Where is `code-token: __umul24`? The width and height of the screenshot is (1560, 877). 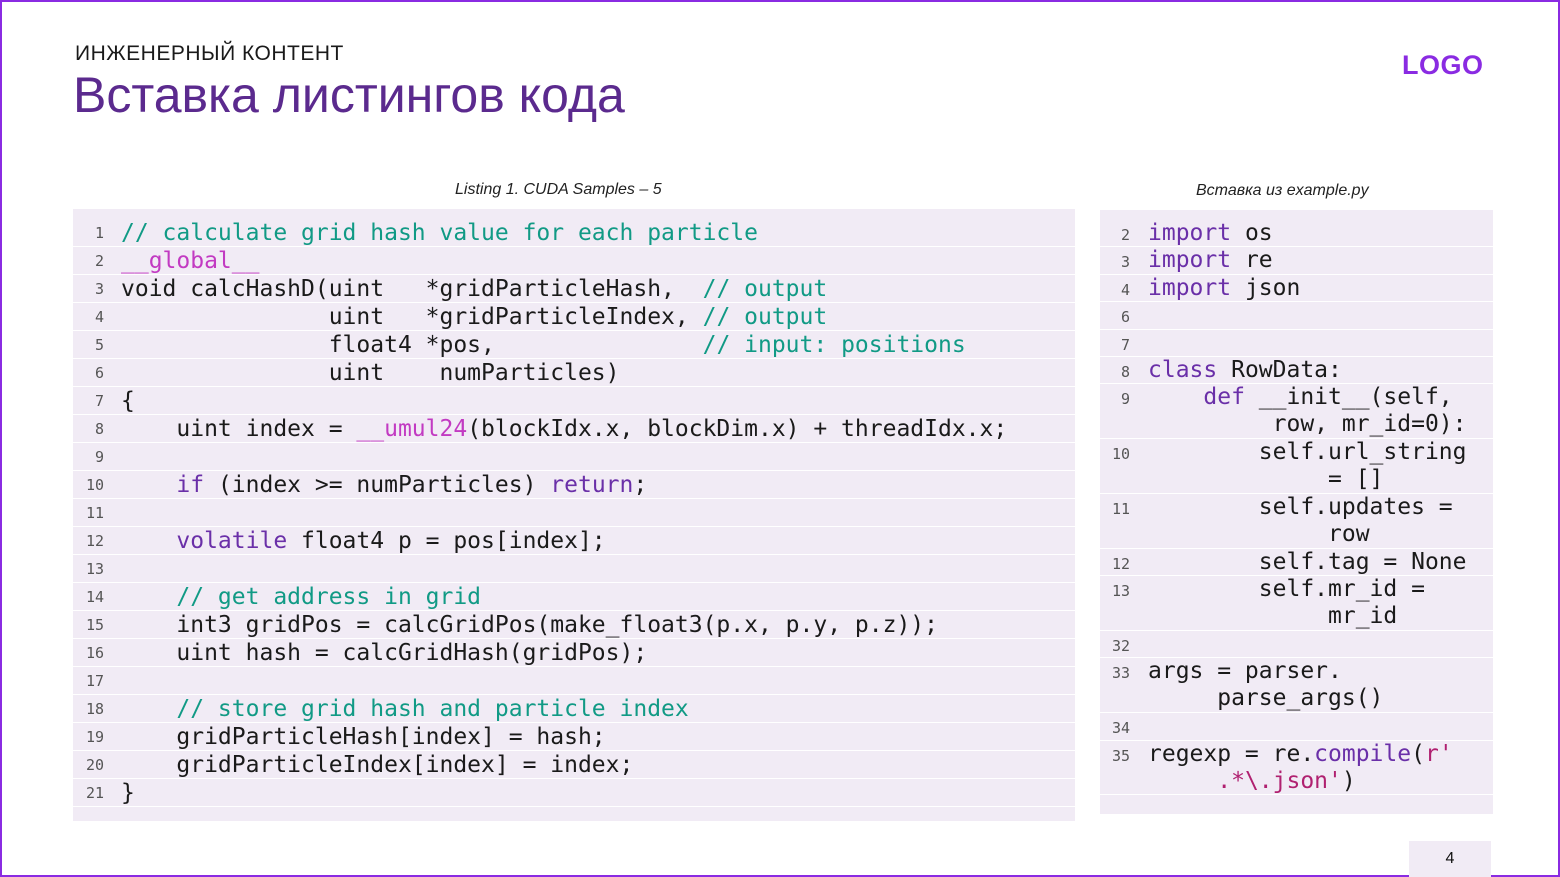
code-token: __umul24 is located at coordinates (412, 429).